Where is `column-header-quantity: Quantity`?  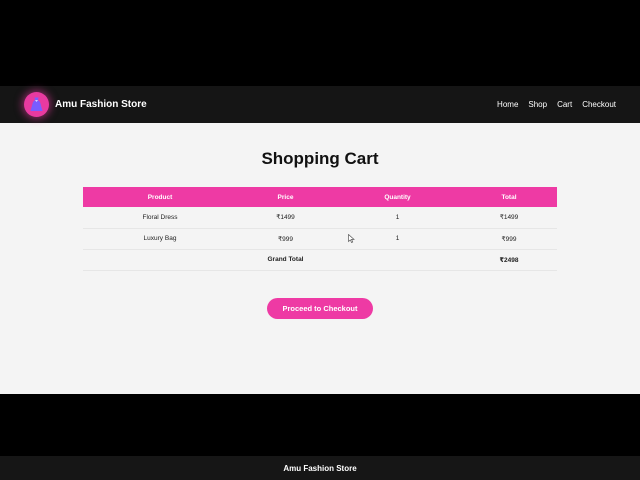 column-header-quantity: Quantity is located at coordinates (397, 197).